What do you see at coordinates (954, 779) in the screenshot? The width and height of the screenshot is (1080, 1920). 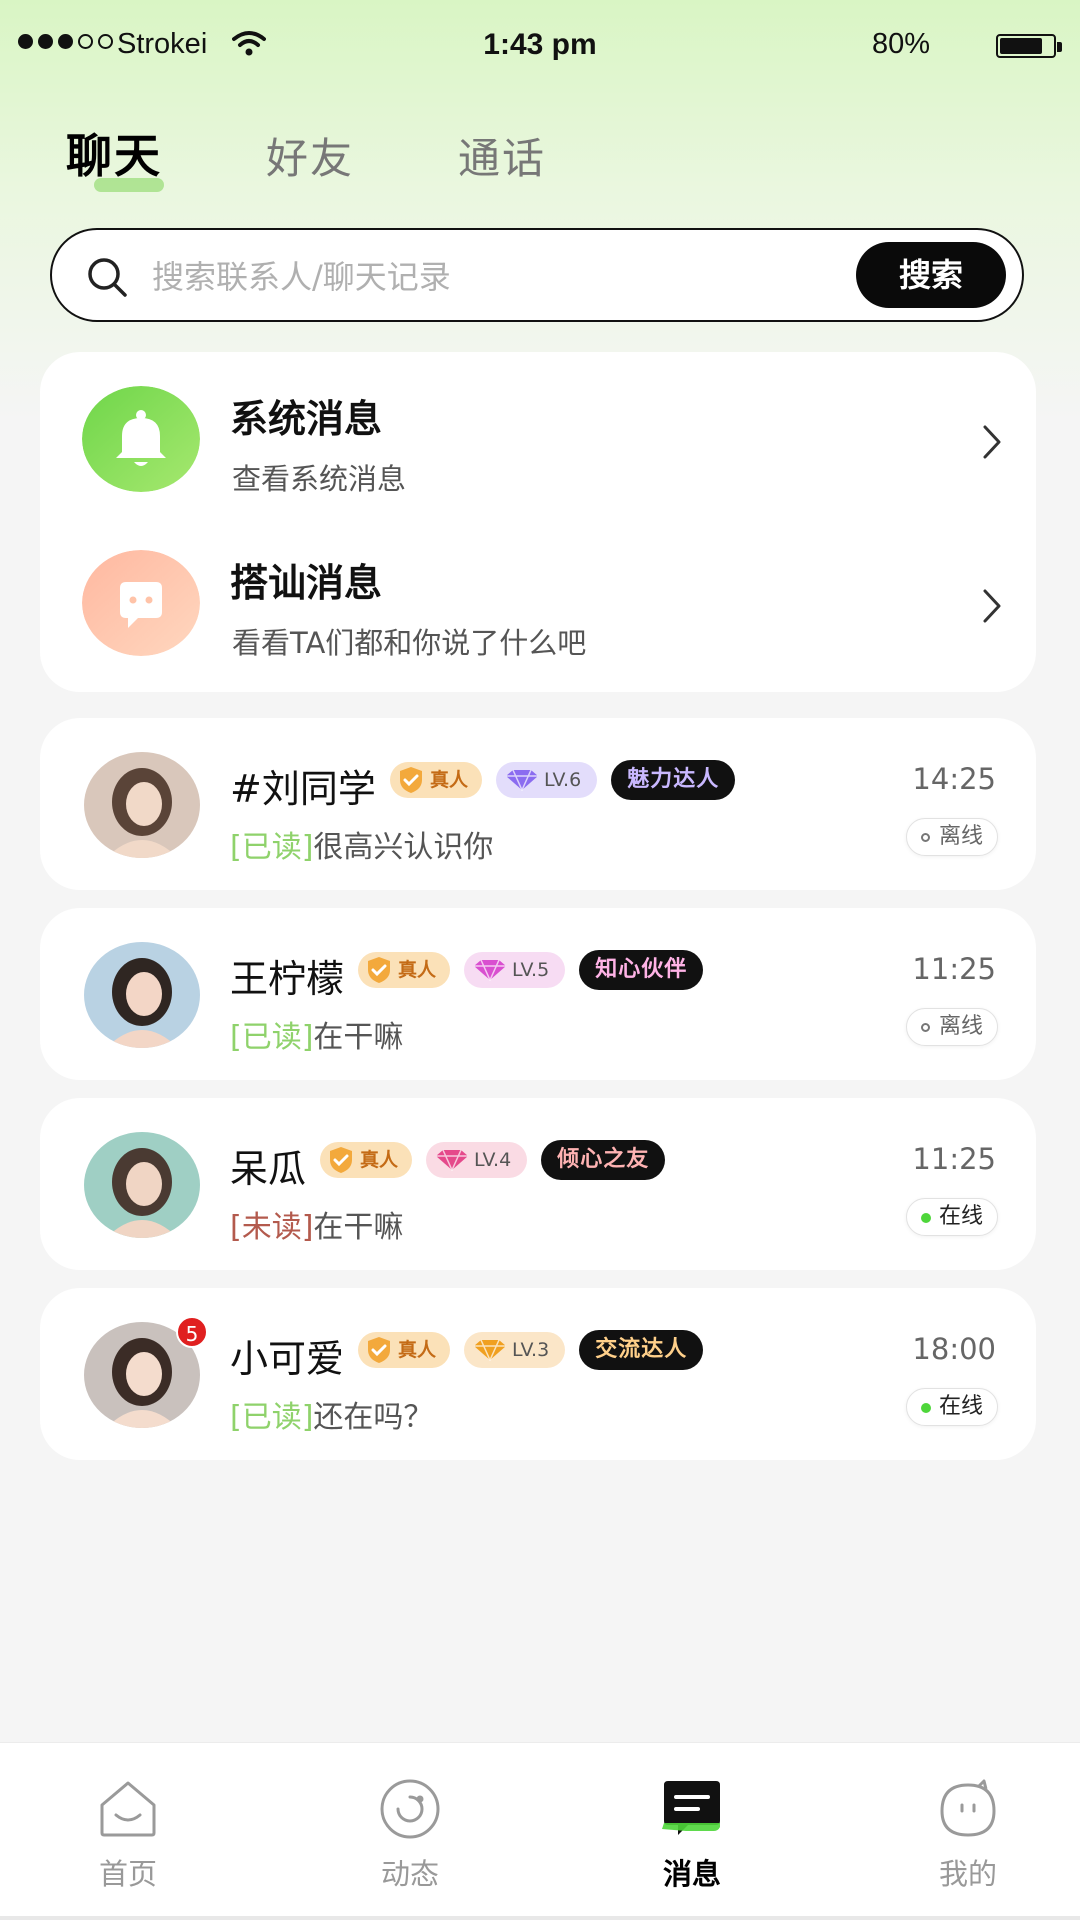 I see `message-time: 14:25` at bounding box center [954, 779].